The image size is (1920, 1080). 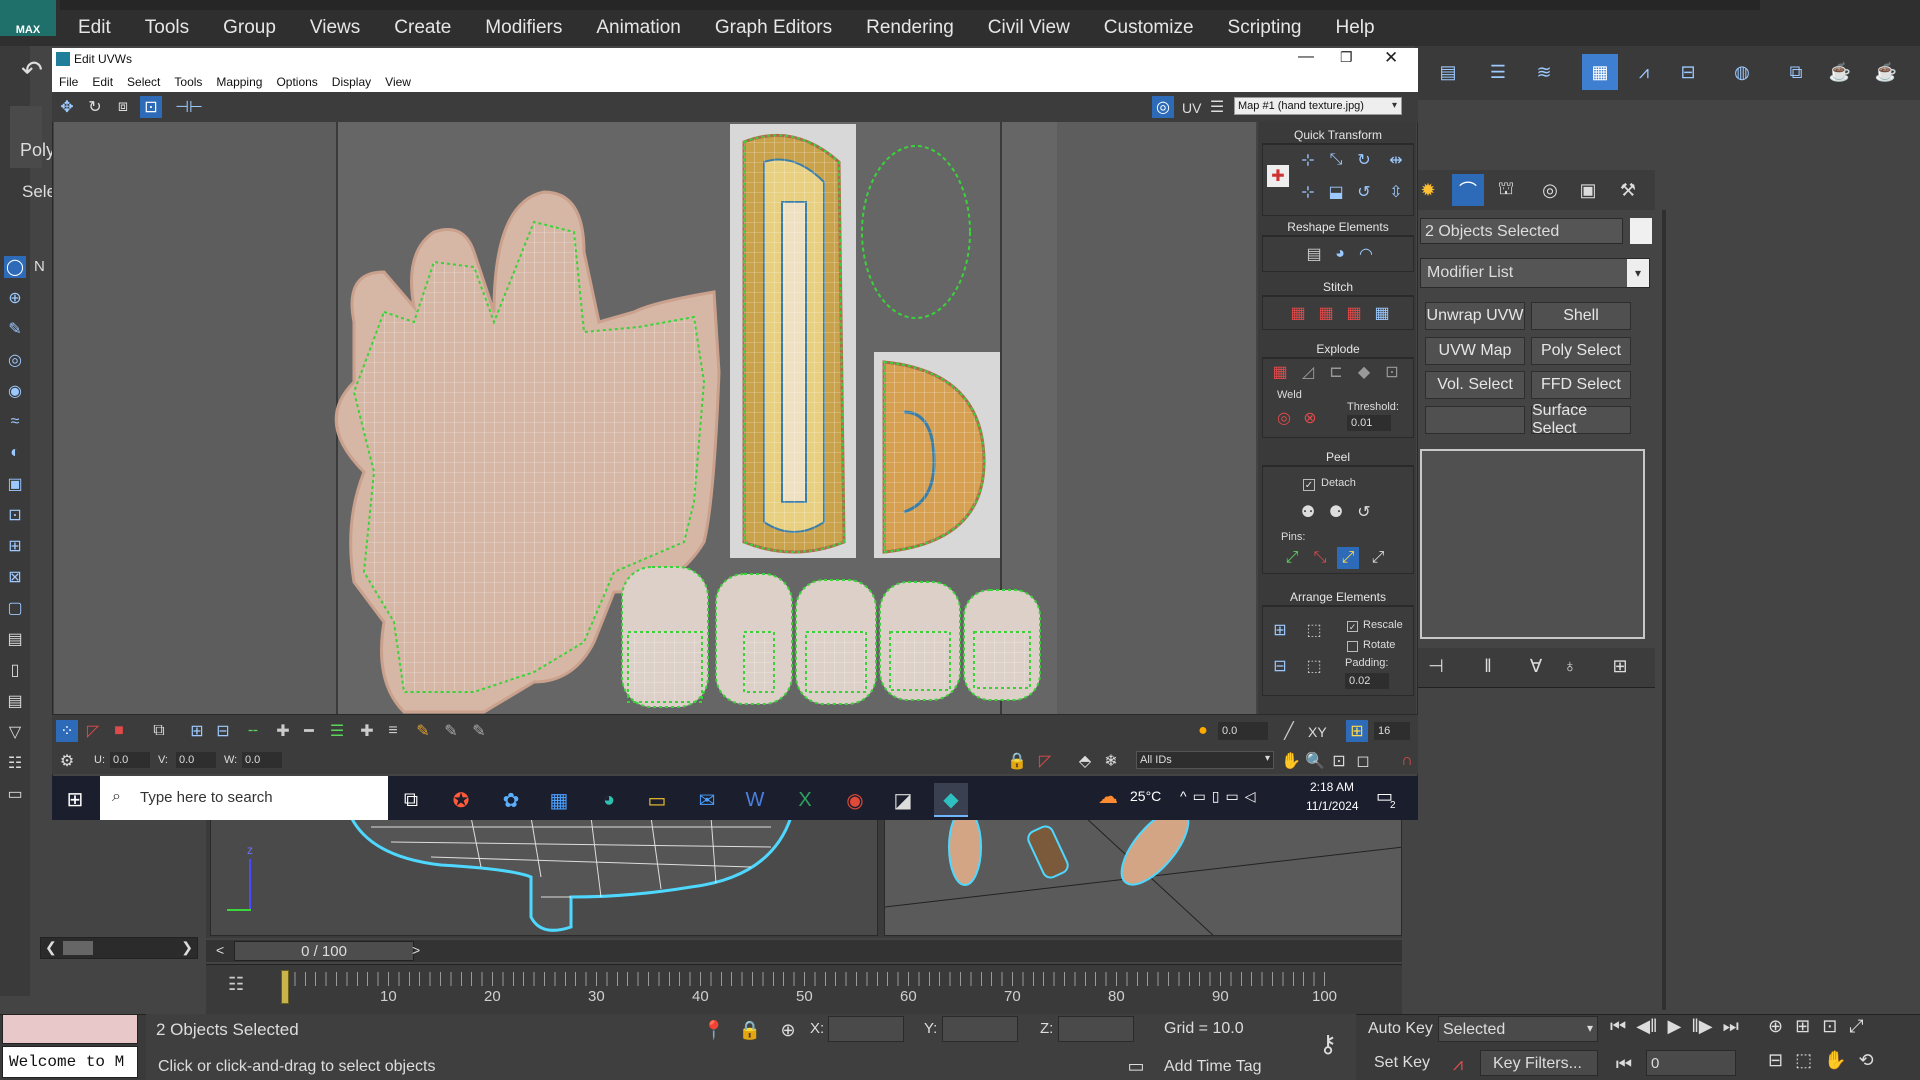 I want to click on shape-tool-icon: ⊞, so click(x=15, y=546).